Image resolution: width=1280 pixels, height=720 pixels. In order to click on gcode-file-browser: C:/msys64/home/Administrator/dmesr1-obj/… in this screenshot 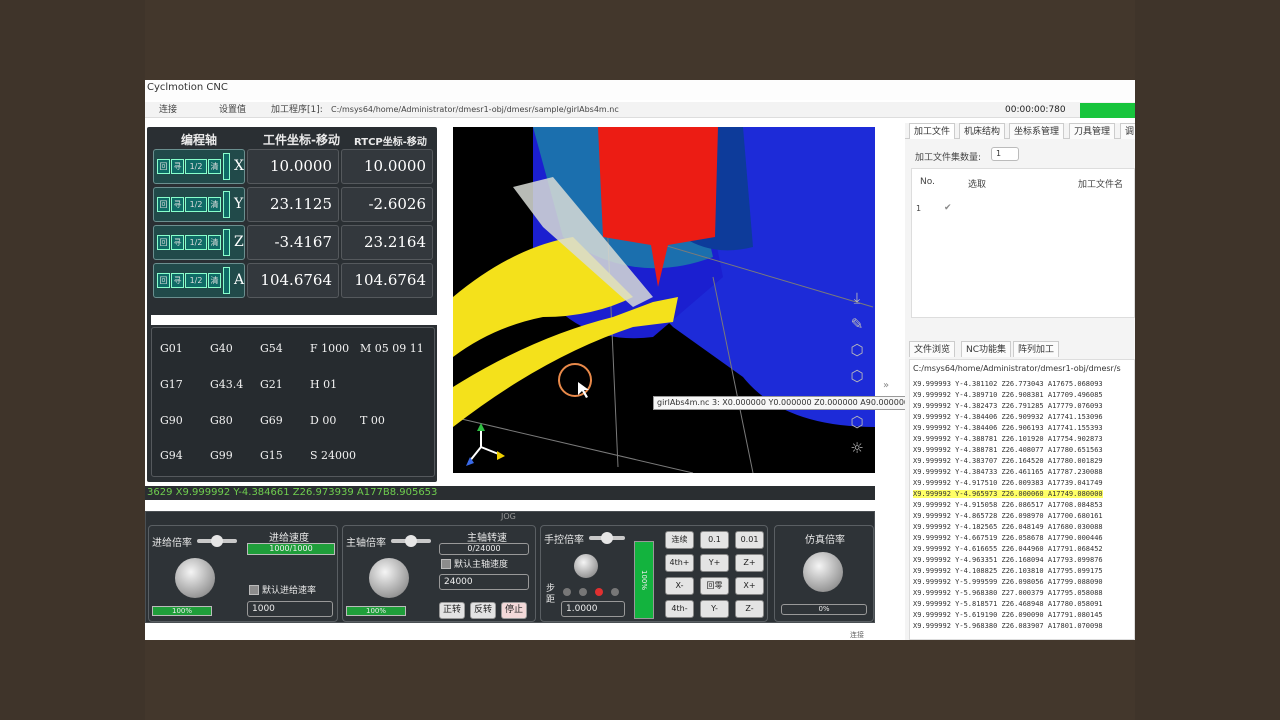, I will do `click(1022, 499)`.